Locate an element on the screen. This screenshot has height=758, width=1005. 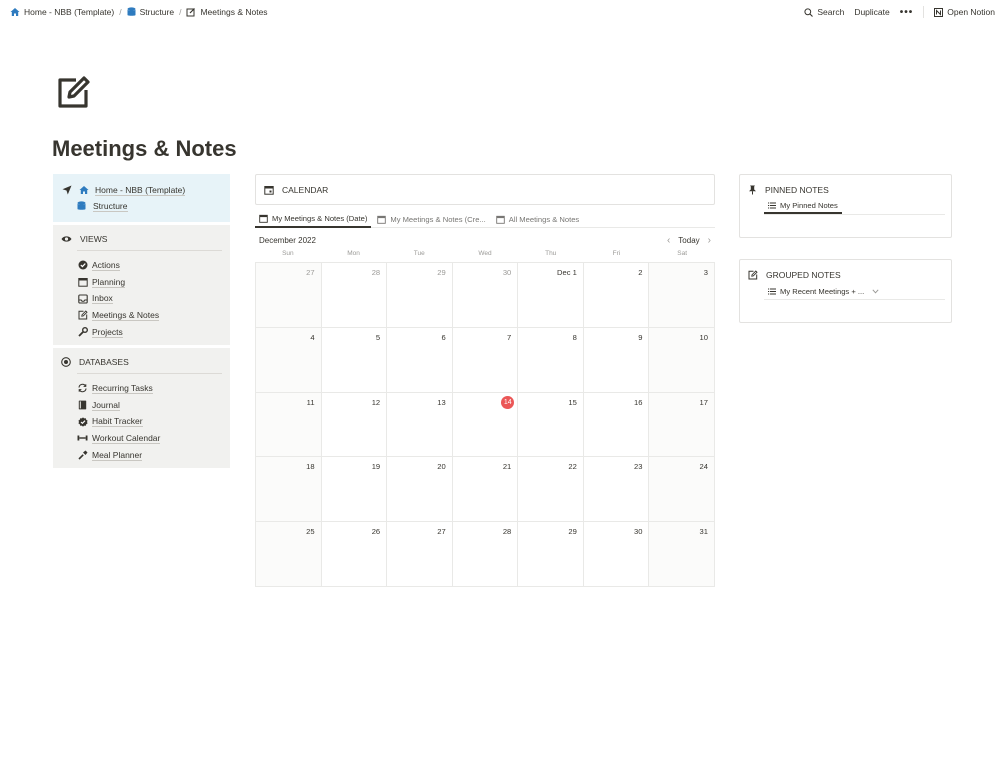
nav-link-home: Home - NBB (Template) is located at coordinates (140, 190).